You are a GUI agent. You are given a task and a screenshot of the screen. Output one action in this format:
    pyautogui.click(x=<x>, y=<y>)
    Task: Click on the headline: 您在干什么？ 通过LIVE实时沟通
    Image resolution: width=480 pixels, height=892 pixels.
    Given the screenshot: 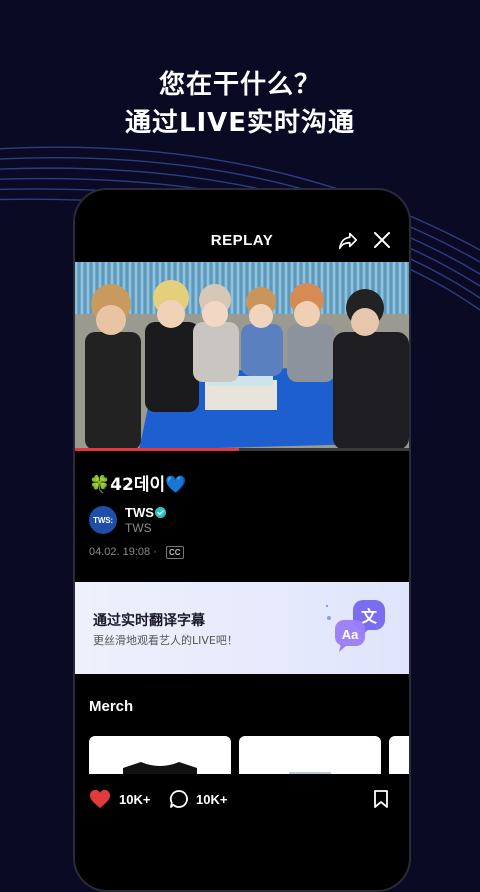 What is the action you would take?
    pyautogui.click(x=240, y=104)
    